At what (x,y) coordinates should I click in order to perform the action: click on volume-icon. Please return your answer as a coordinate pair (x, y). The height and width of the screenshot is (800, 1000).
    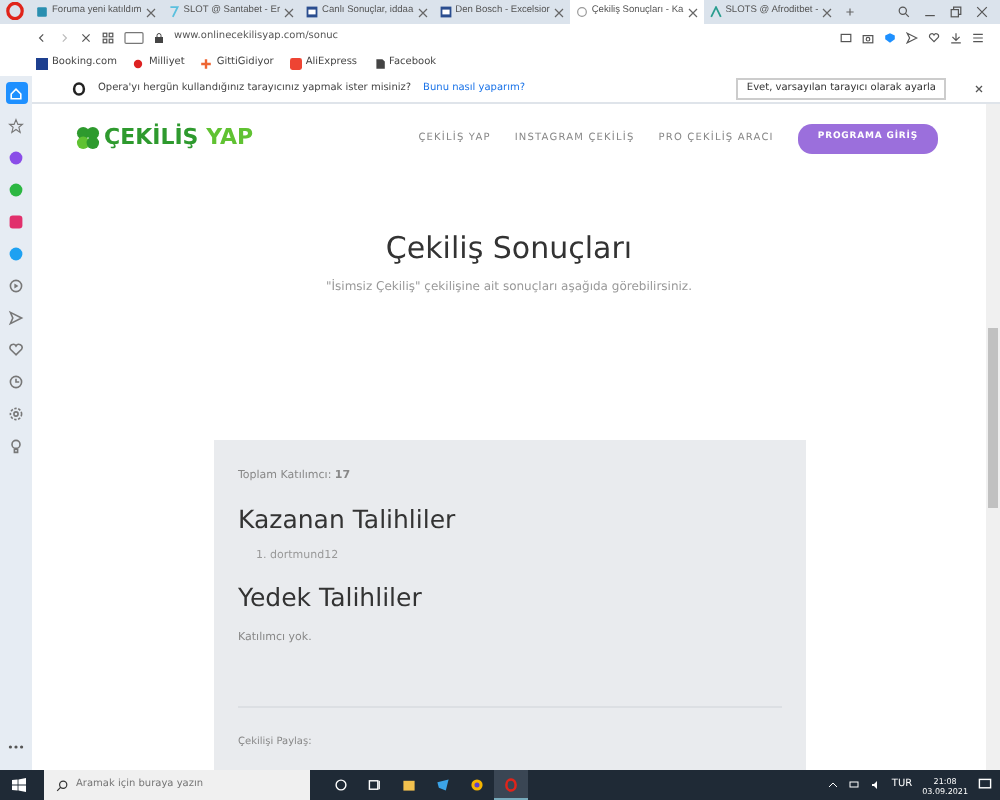
    Looking at the image, I should click on (875, 785).